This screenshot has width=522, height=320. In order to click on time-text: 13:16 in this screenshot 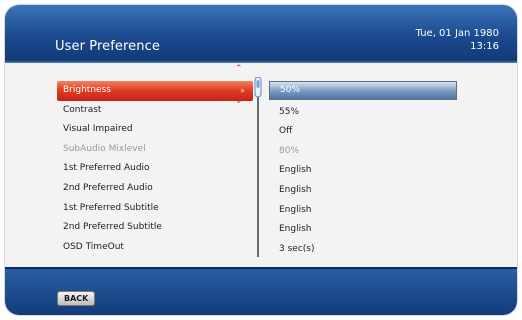, I will do `click(484, 46)`.